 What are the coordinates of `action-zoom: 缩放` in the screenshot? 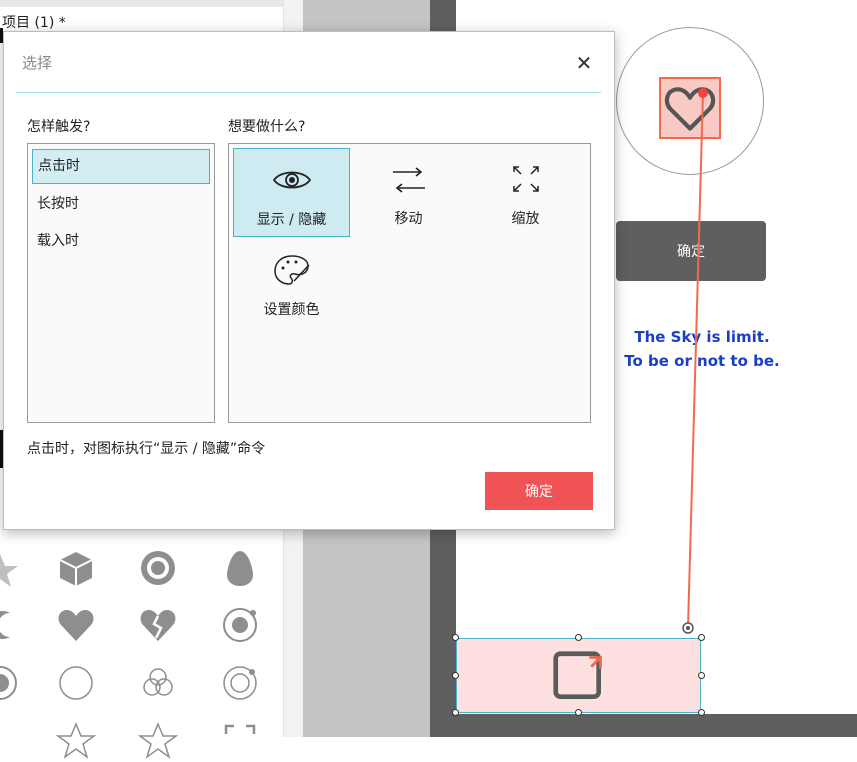 It's located at (525, 192).